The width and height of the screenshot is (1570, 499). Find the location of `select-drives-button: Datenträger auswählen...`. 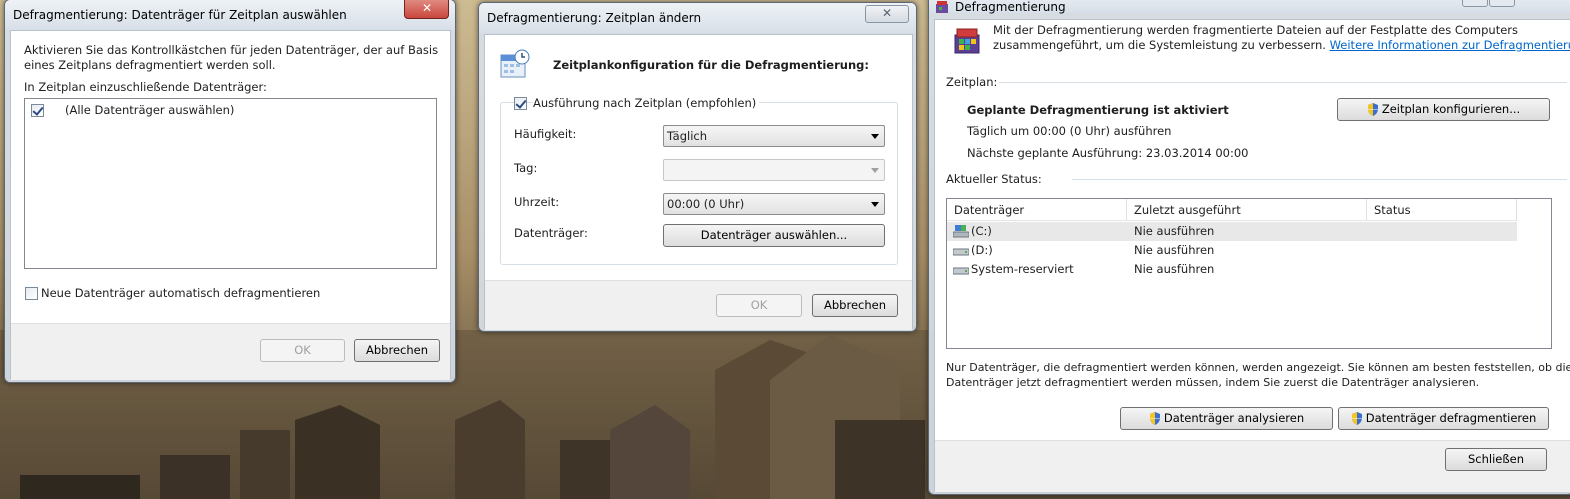

select-drives-button: Datenträger auswählen... is located at coordinates (774, 235).